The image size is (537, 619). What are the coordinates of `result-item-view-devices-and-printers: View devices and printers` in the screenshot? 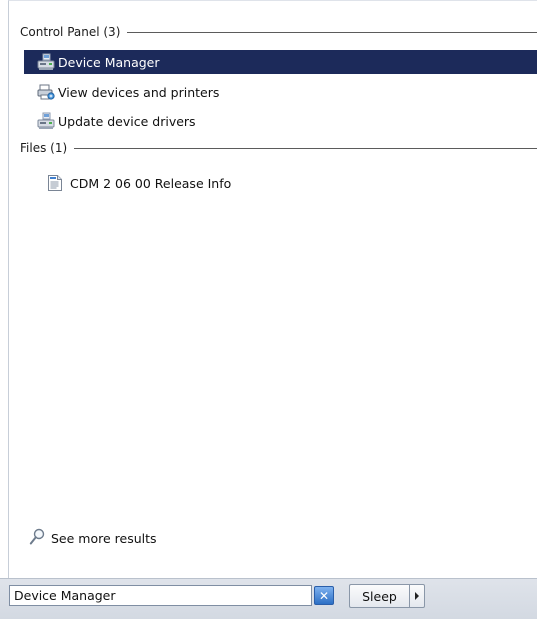 It's located at (280, 92).